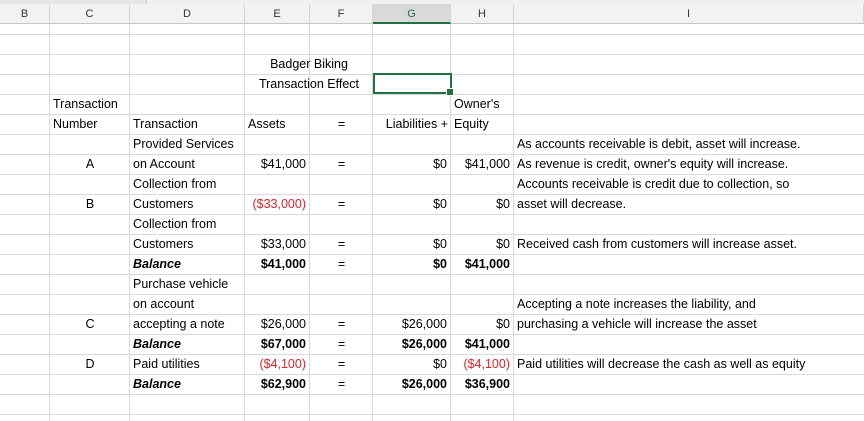 The width and height of the screenshot is (864, 421). I want to click on transaction-b-id: B, so click(90, 204).